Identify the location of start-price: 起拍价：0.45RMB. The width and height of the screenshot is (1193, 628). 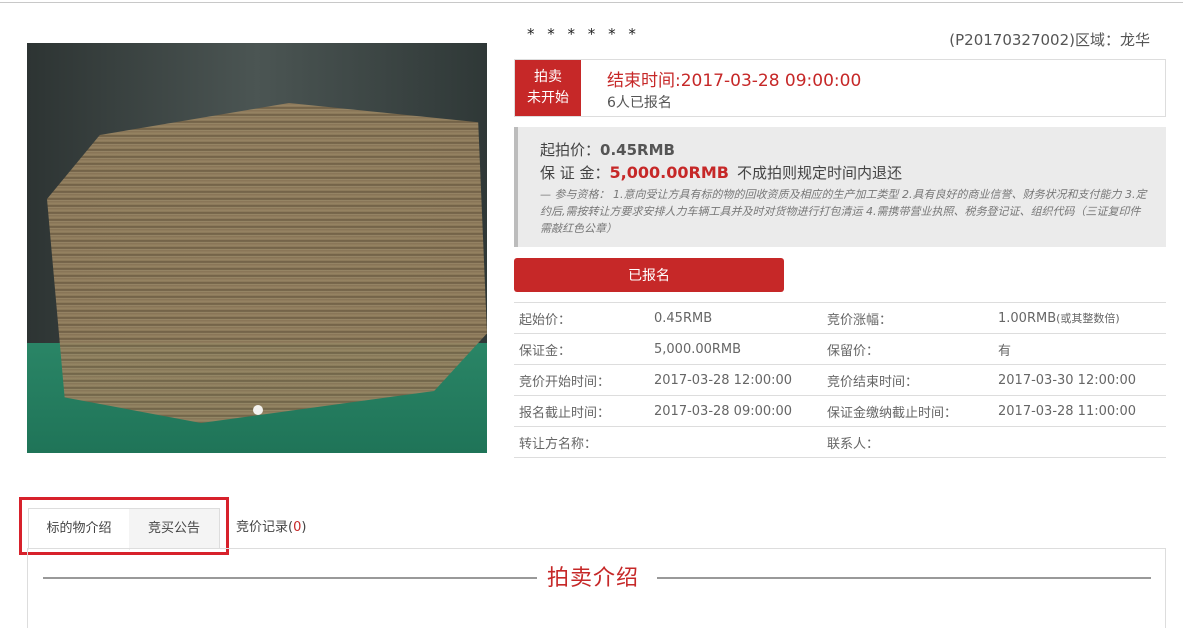
(607, 149).